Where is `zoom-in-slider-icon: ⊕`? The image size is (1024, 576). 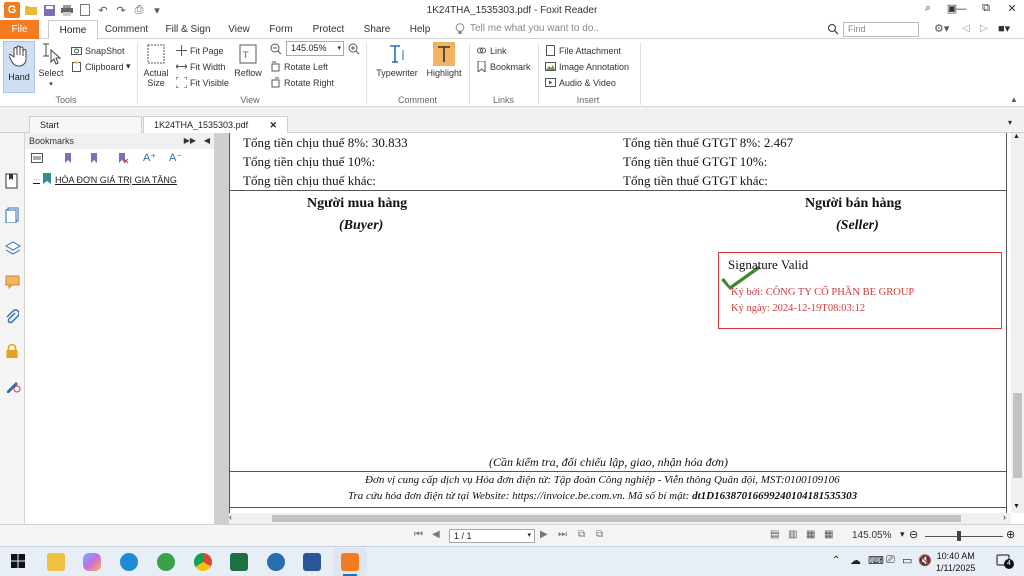
zoom-in-slider-icon: ⊕ is located at coordinates (1010, 534).